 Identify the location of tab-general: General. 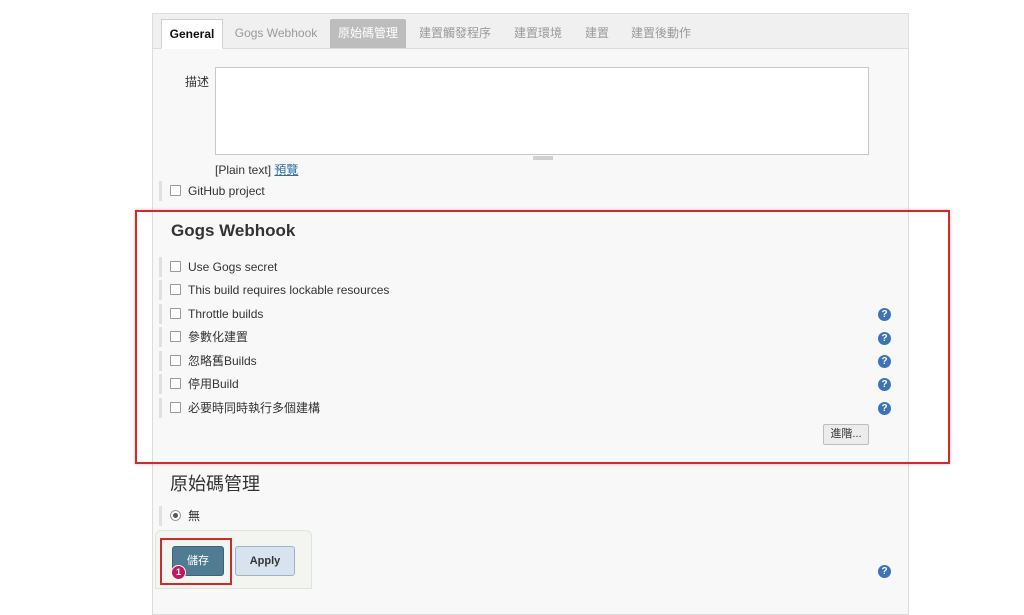
(192, 34).